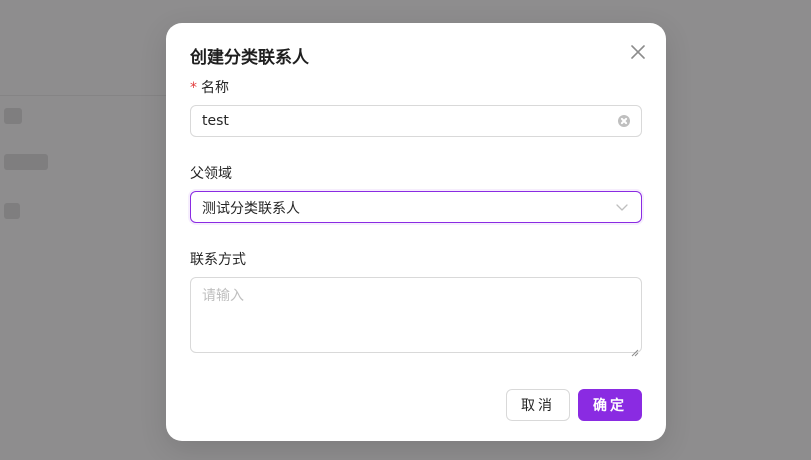  What do you see at coordinates (218, 260) in the screenshot?
I see `contact-method-label: 联系方式` at bounding box center [218, 260].